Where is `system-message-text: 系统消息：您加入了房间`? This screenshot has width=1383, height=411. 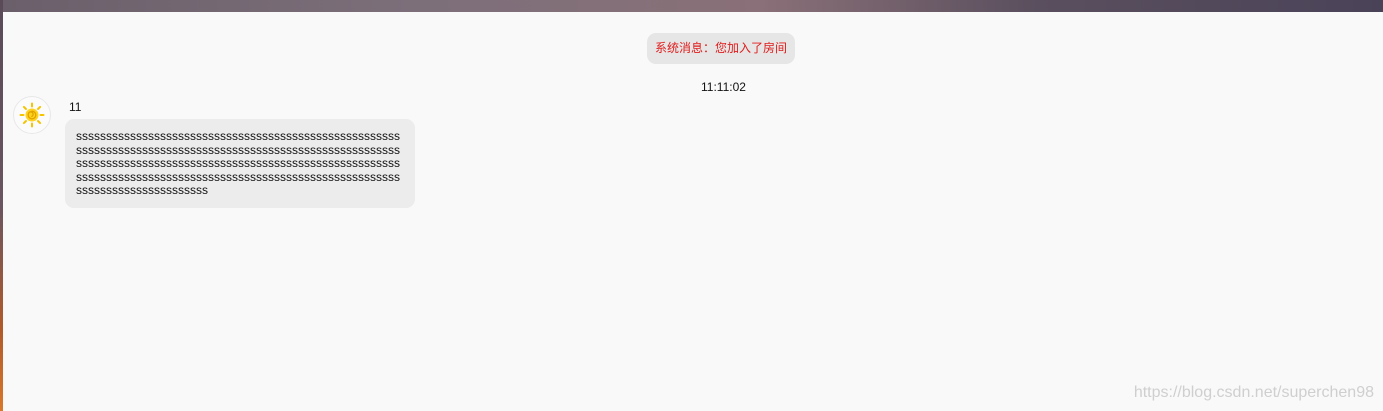
system-message-text: 系统消息：您加入了房间 is located at coordinates (721, 48).